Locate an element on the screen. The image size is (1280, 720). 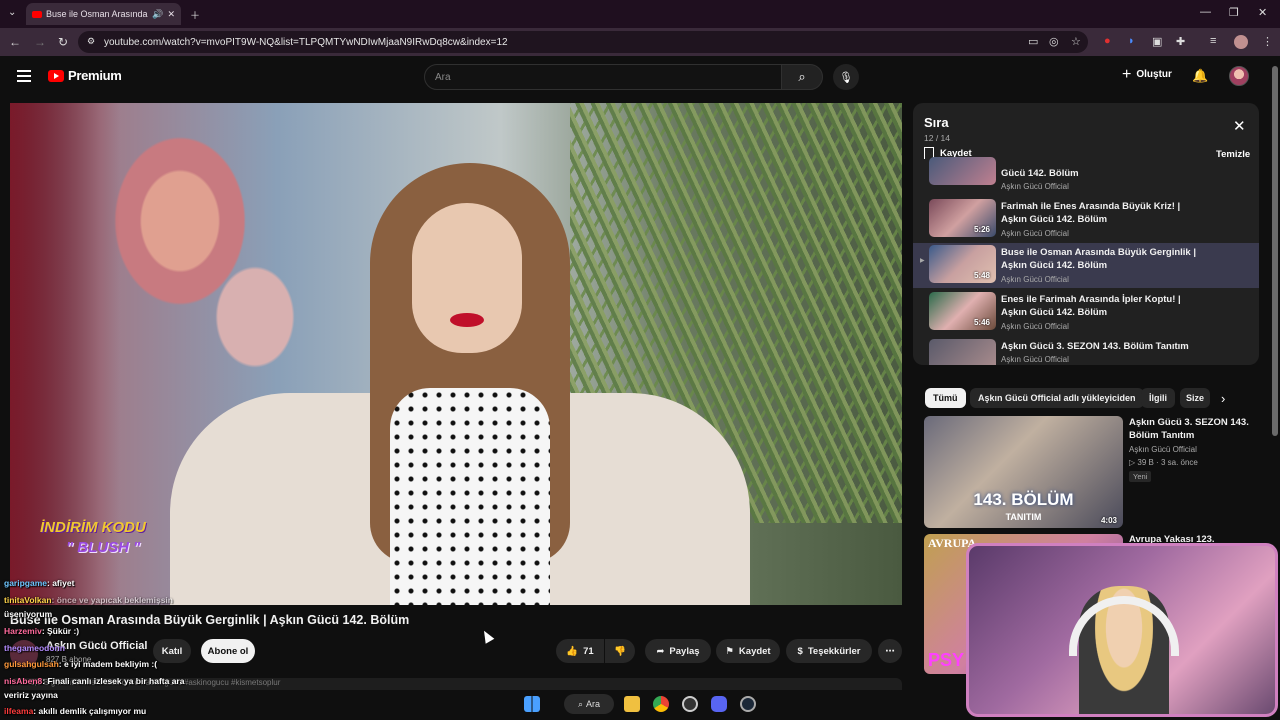
steam-icon is located at coordinates (748, 704).